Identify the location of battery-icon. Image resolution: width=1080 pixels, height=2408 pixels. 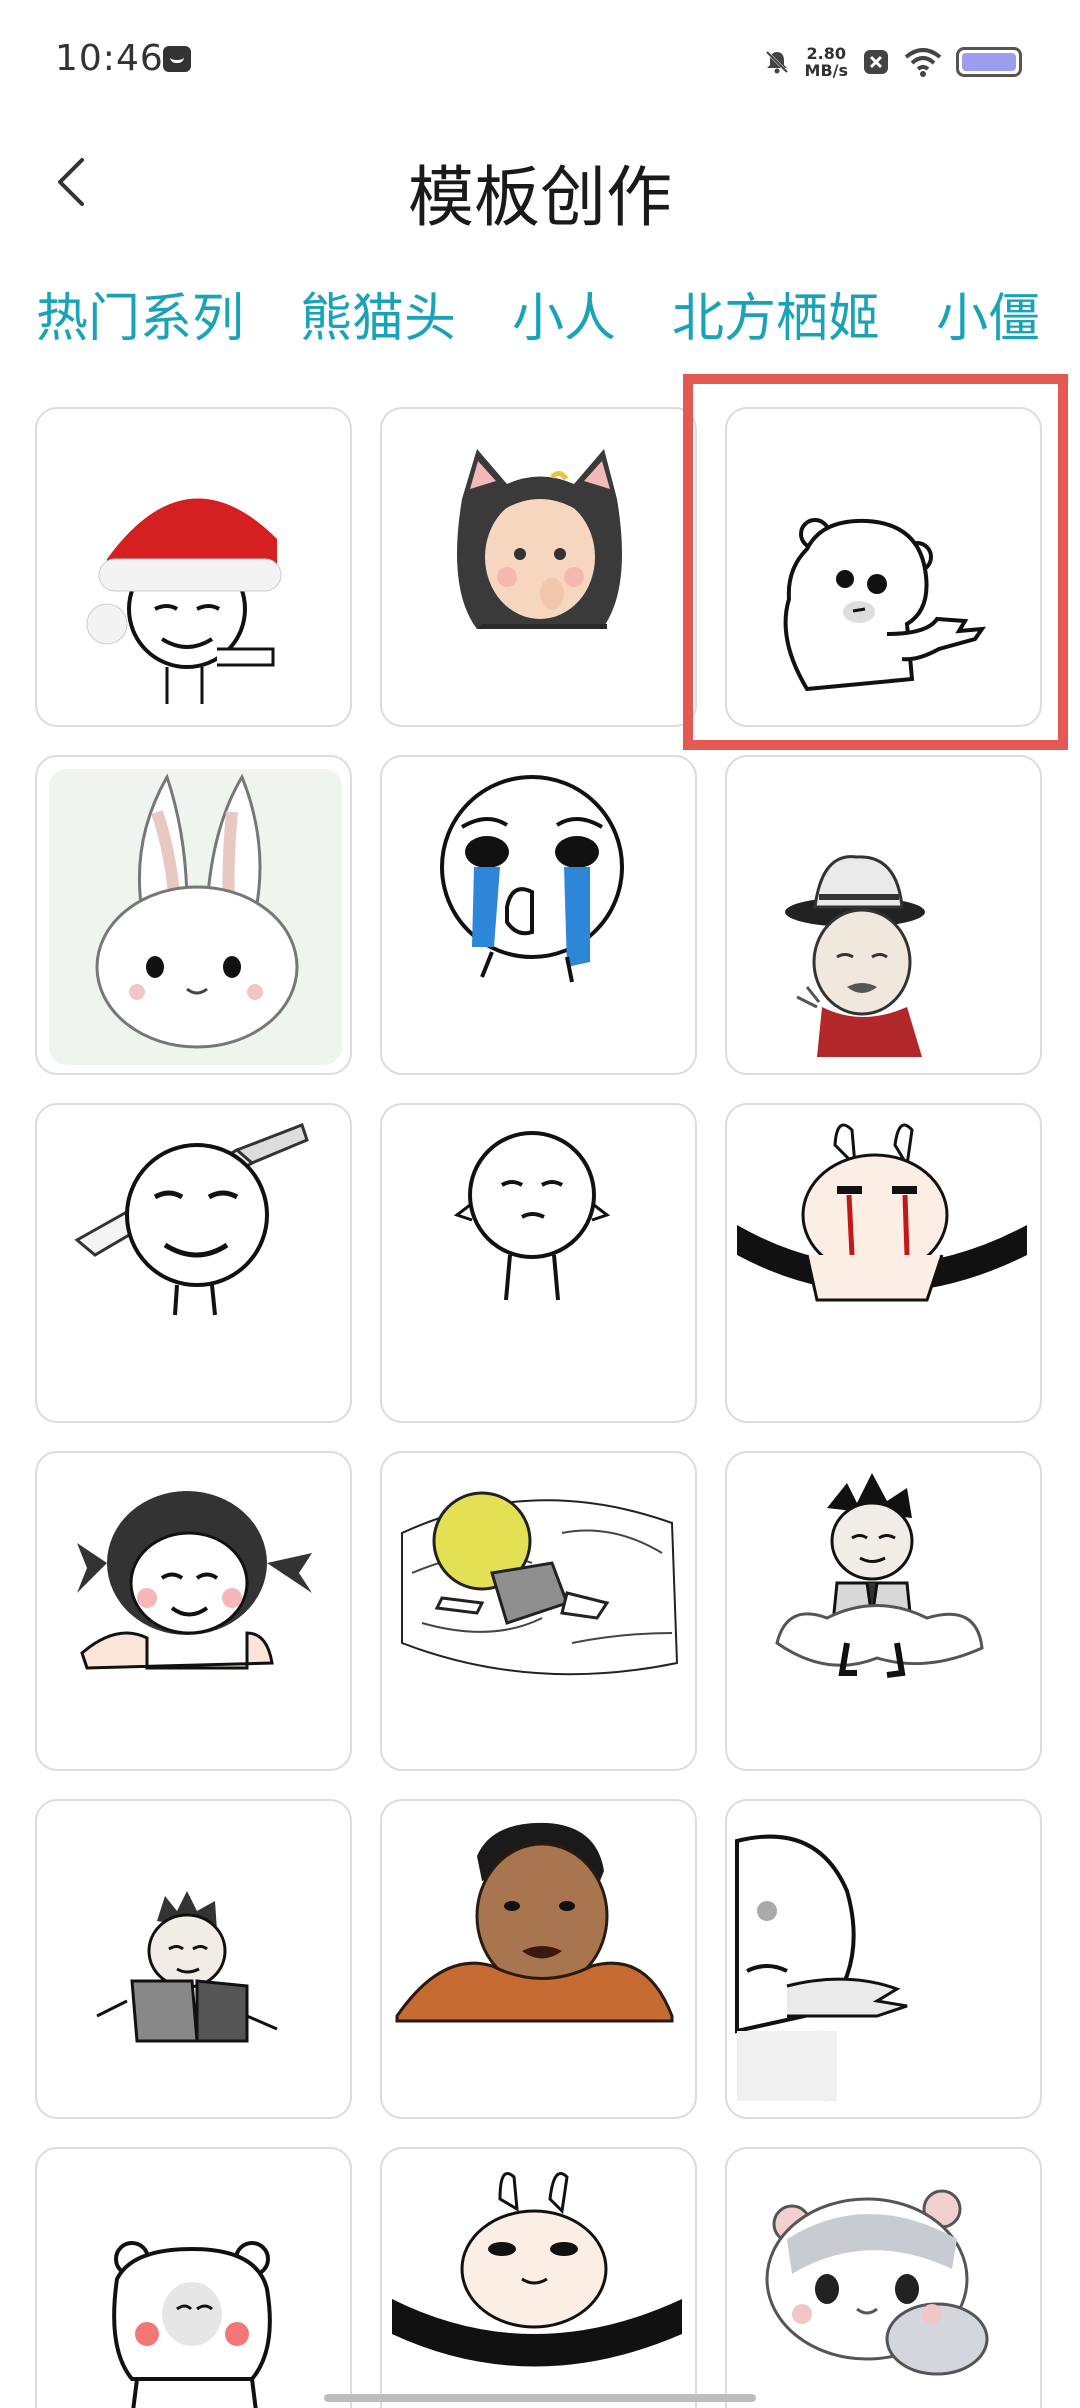
(989, 62).